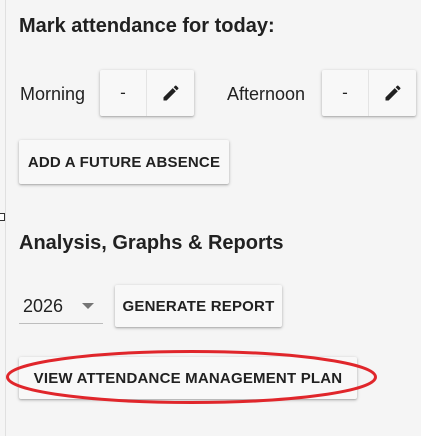  I want to click on morning-edit-button, so click(170, 93).